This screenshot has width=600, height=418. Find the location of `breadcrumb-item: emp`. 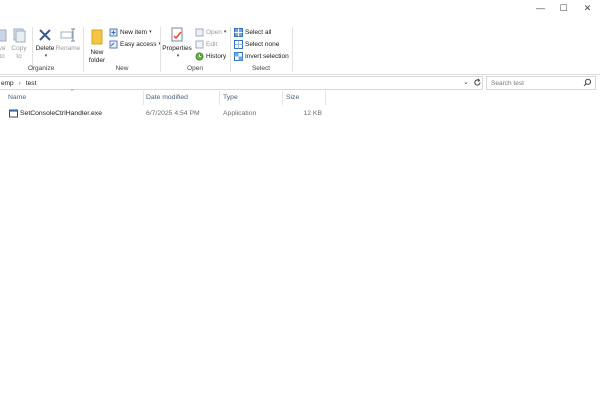

breadcrumb-item: emp is located at coordinates (7, 83).